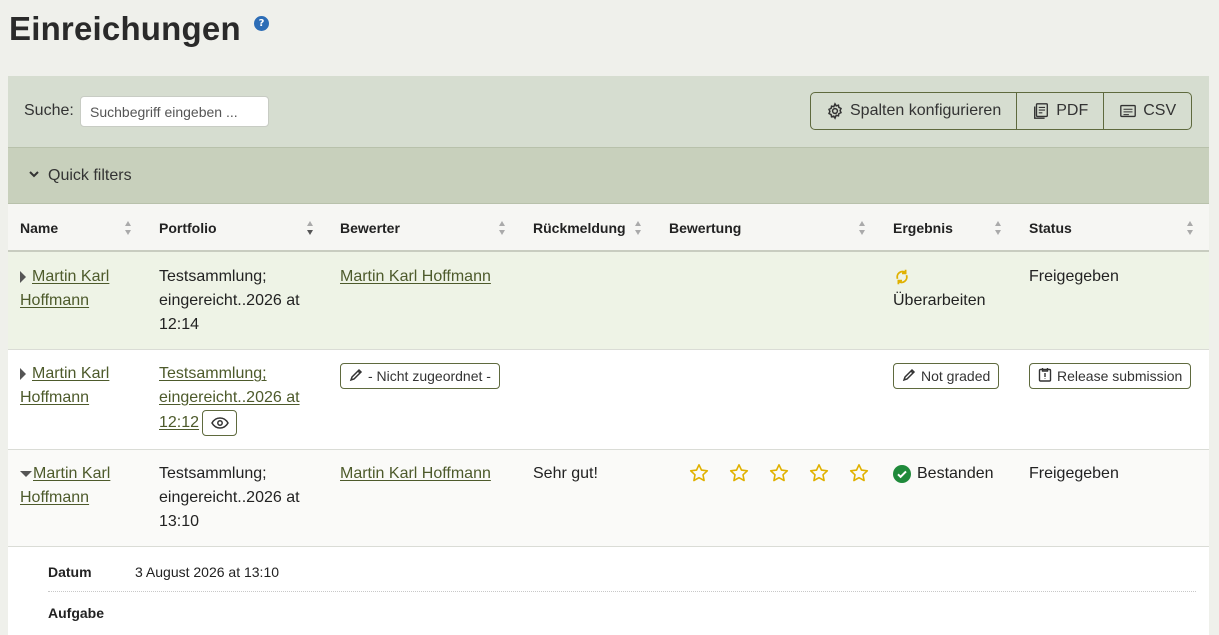  What do you see at coordinates (565, 473) in the screenshot?
I see `feedback-cell: Sehr gut!` at bounding box center [565, 473].